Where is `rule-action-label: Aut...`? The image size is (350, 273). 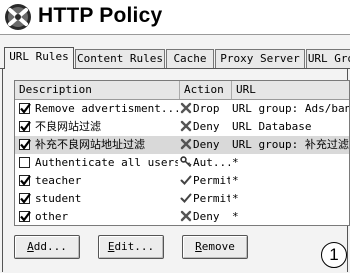
rule-action-label: Aut... is located at coordinates (211, 162).